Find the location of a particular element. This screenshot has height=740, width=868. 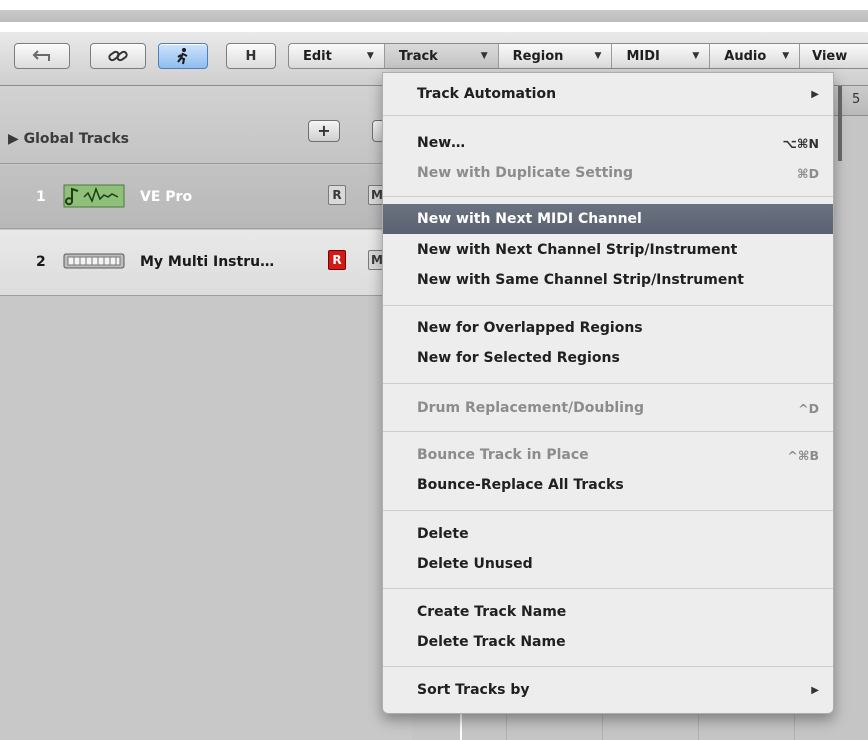

menu-item-label: Delete Track Name is located at coordinates (491, 642).